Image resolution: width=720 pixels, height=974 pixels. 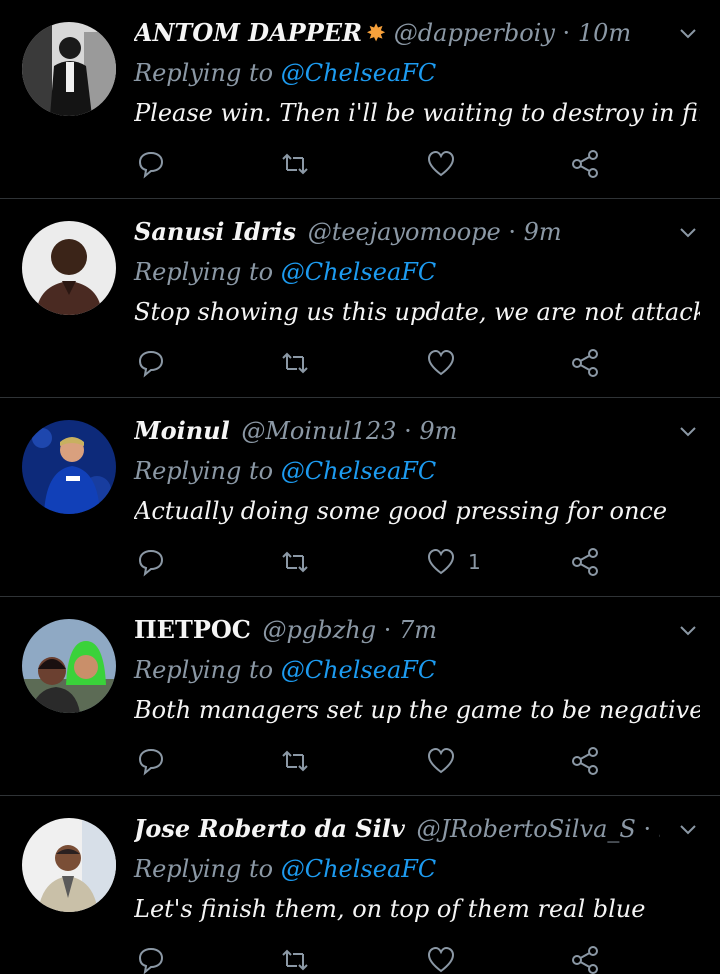 What do you see at coordinates (318, 431) in the screenshot?
I see `user-handle: @Moinul123` at bounding box center [318, 431].